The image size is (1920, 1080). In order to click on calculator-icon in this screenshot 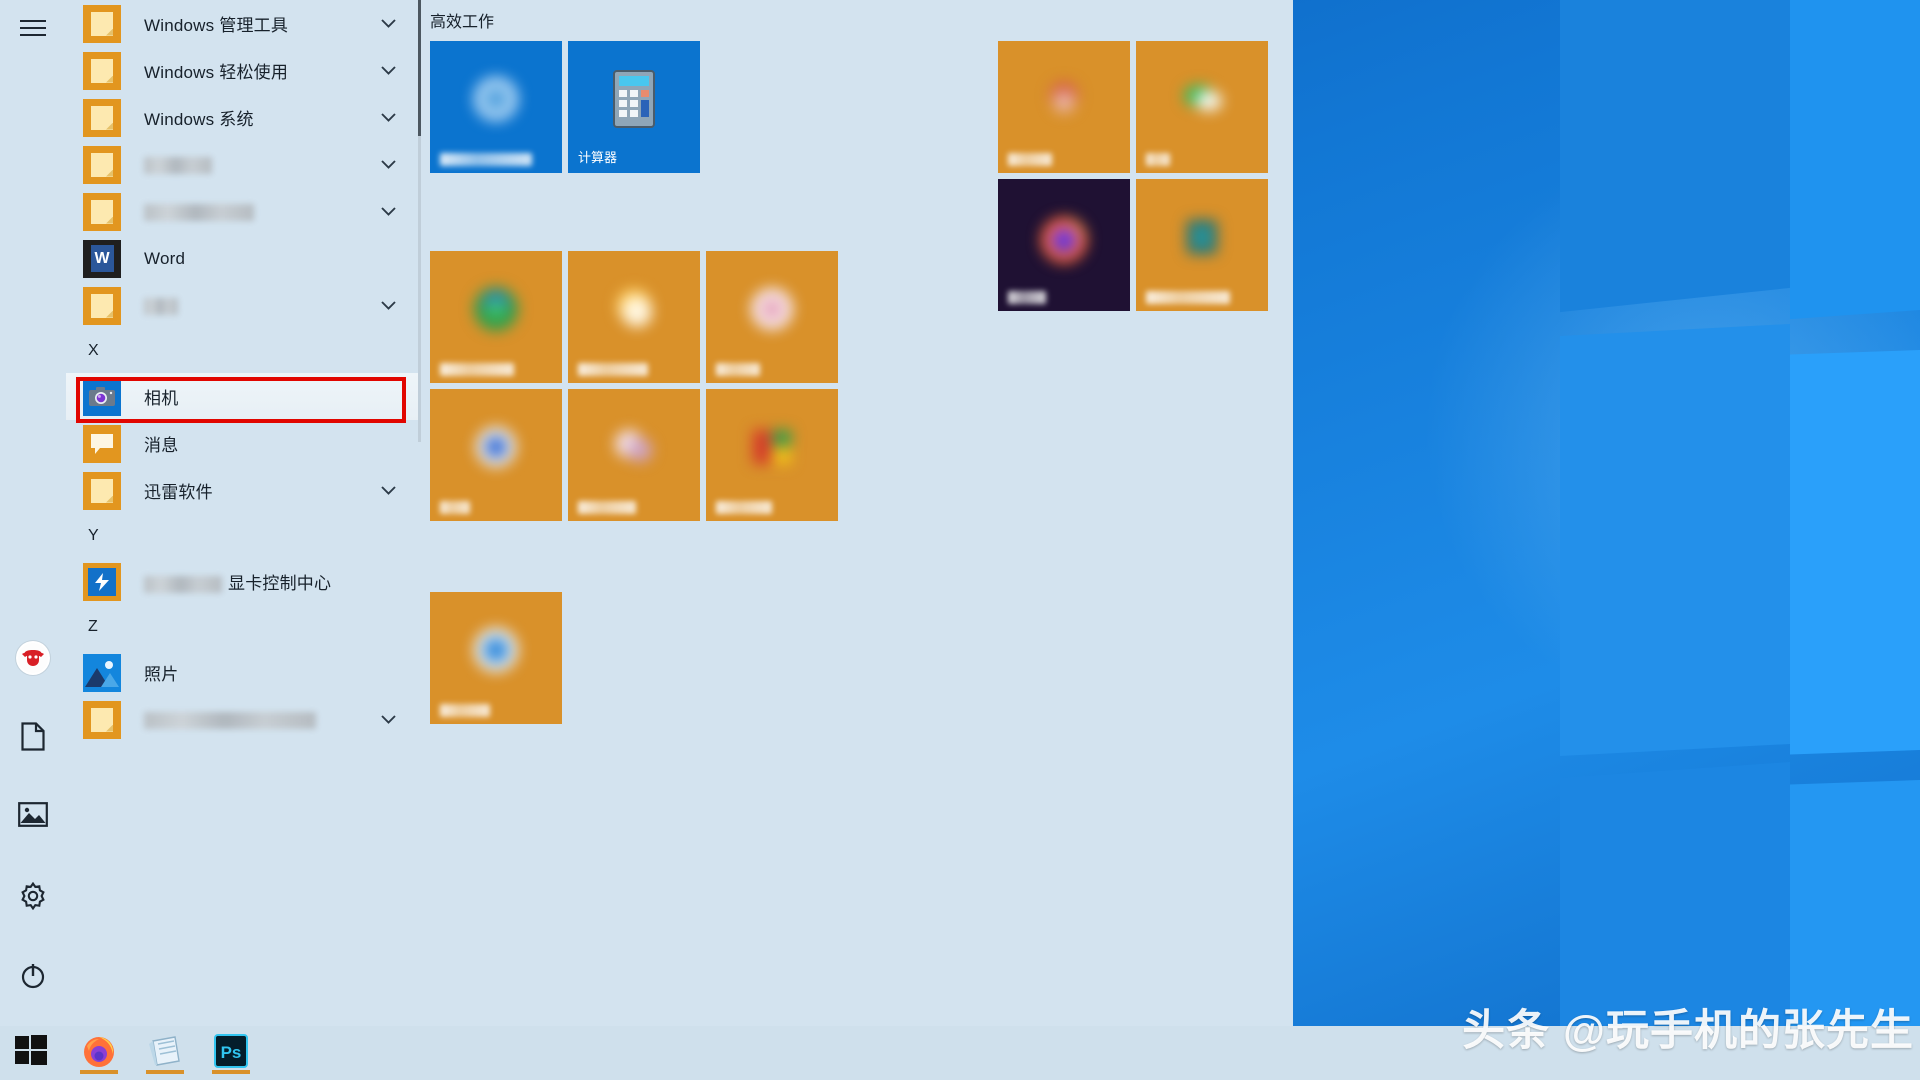, I will do `click(634, 99)`.